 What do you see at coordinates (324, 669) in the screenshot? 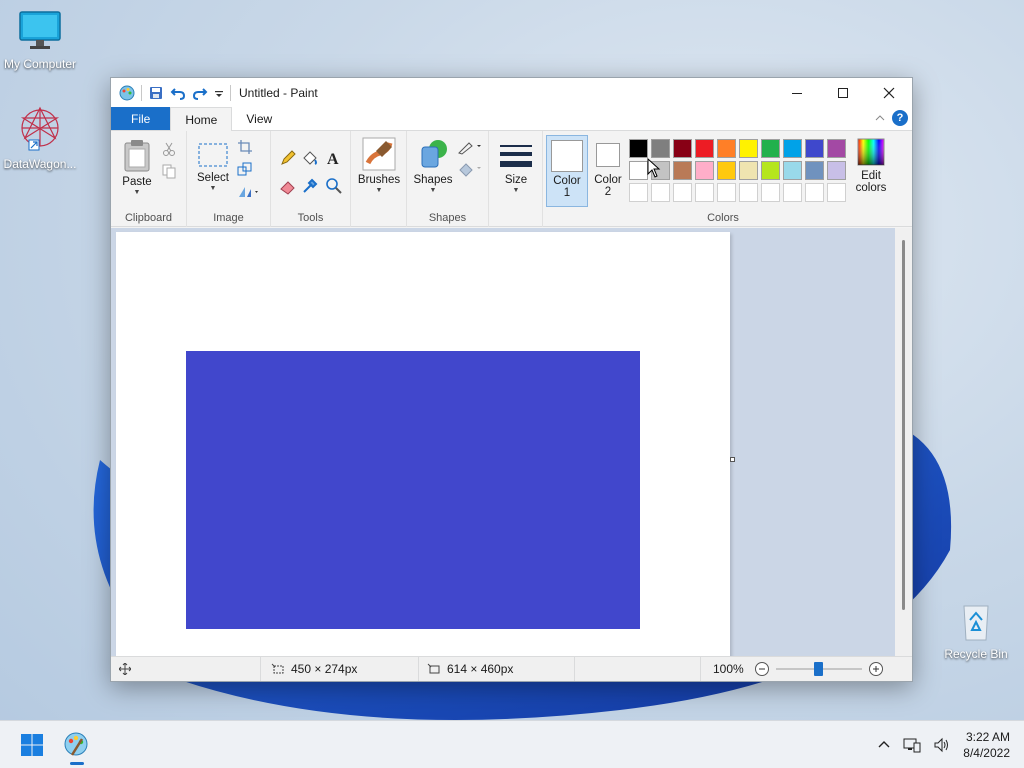
I see `selection-size-text: 450 × 274px` at bounding box center [324, 669].